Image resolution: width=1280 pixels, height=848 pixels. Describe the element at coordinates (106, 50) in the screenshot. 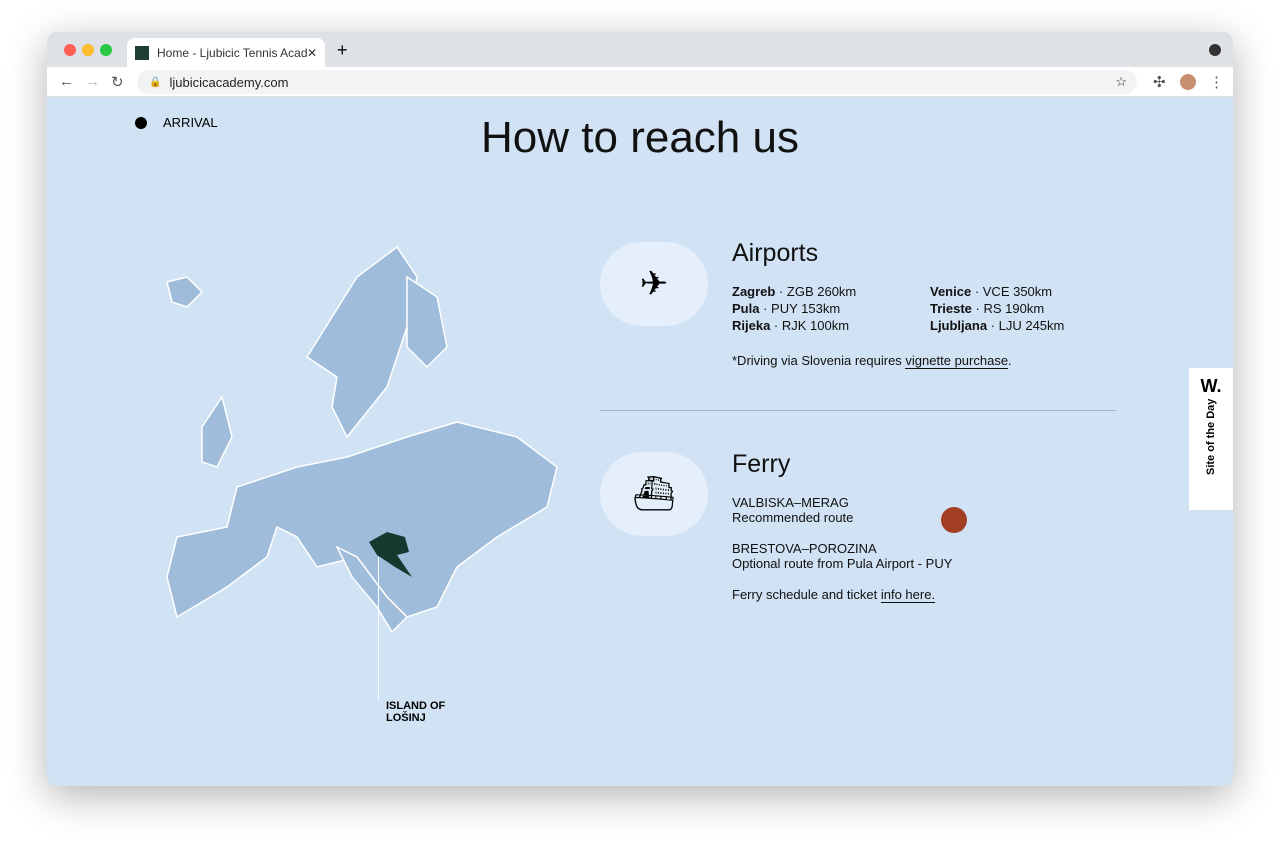

I see `maximize-button` at that location.